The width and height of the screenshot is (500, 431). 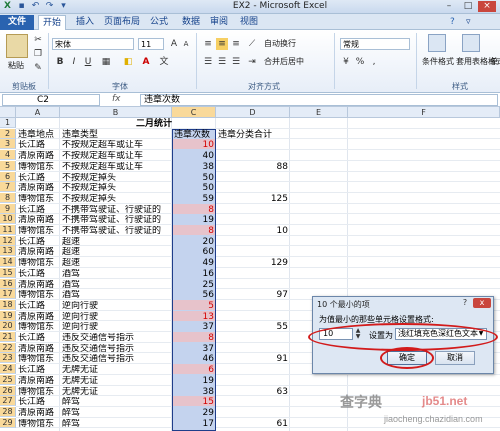 What do you see at coordinates (208, 44) in the screenshot?
I see `align-top-icon: ≡` at bounding box center [208, 44].